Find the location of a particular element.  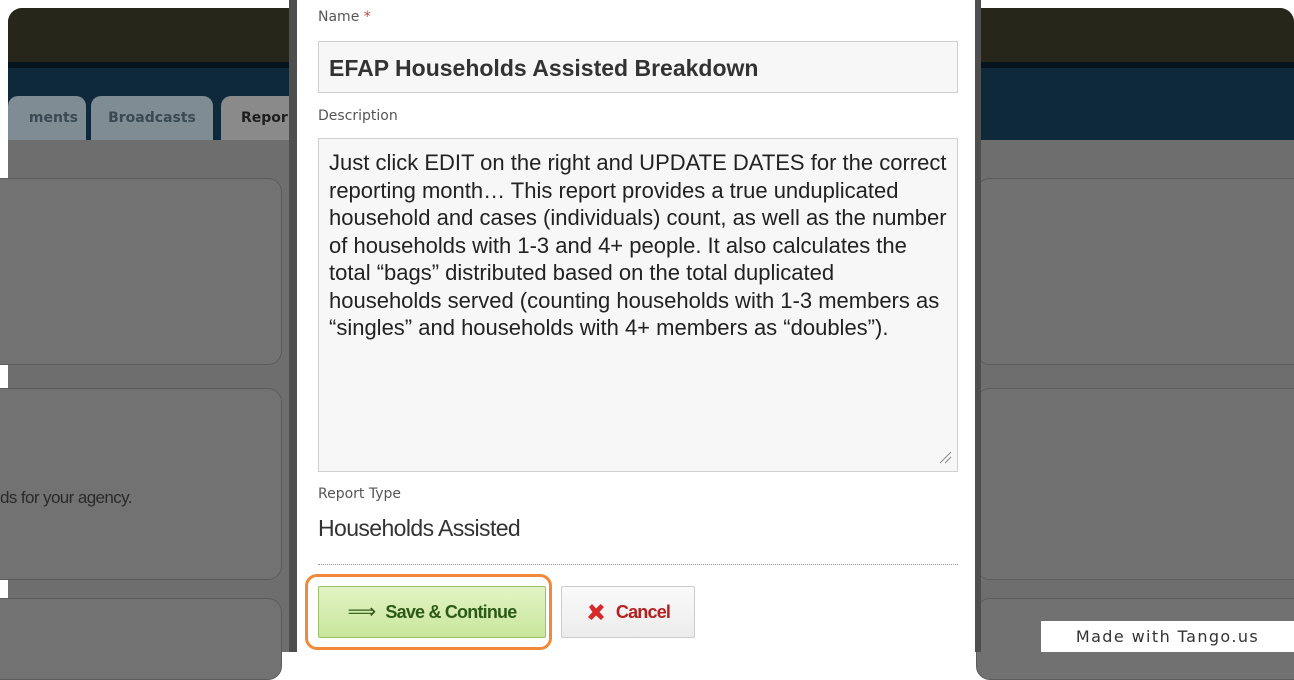

tab-broadcasts: Broadcasts is located at coordinates (152, 118).